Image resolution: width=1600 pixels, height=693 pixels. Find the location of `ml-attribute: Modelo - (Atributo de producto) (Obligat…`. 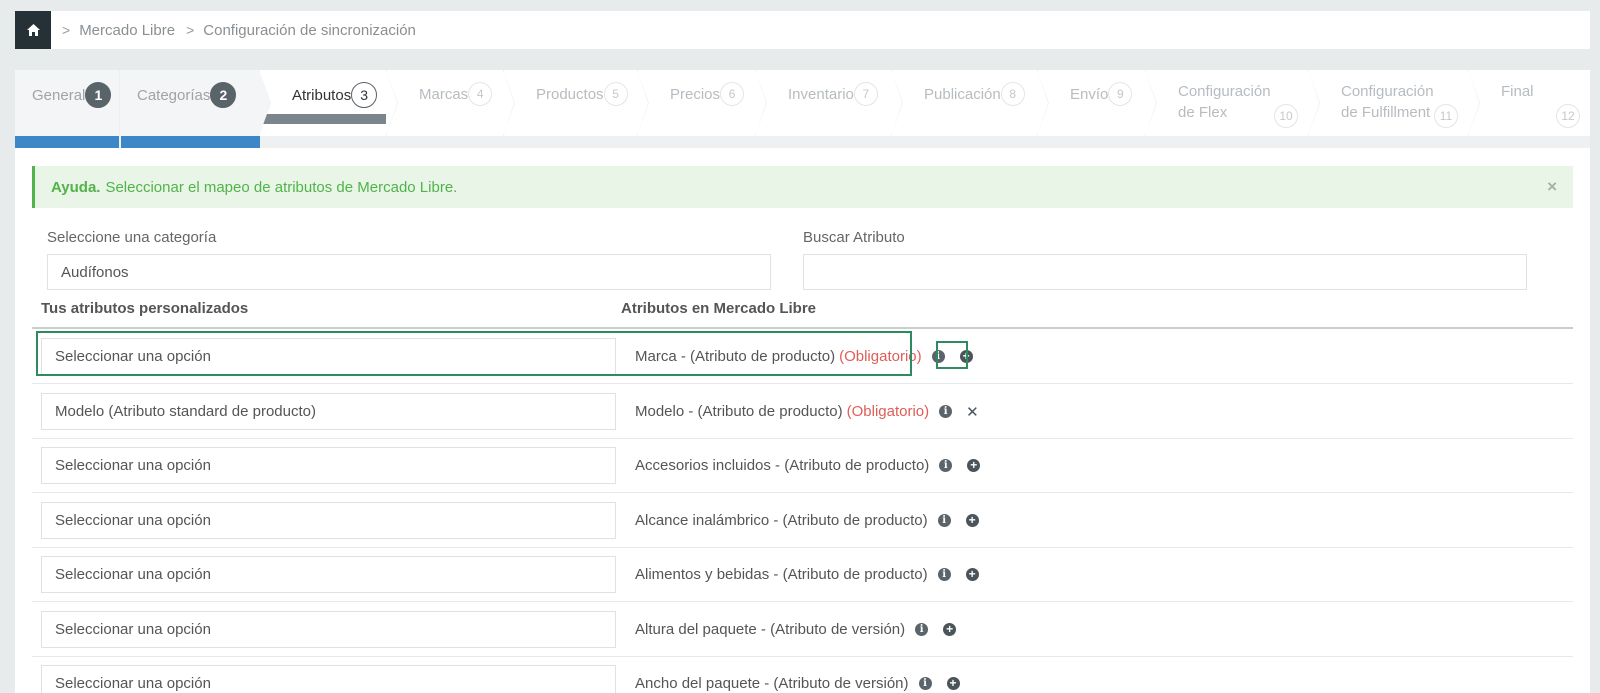

ml-attribute: Modelo - (Atributo de producto) (Obligat… is located at coordinates (807, 411).